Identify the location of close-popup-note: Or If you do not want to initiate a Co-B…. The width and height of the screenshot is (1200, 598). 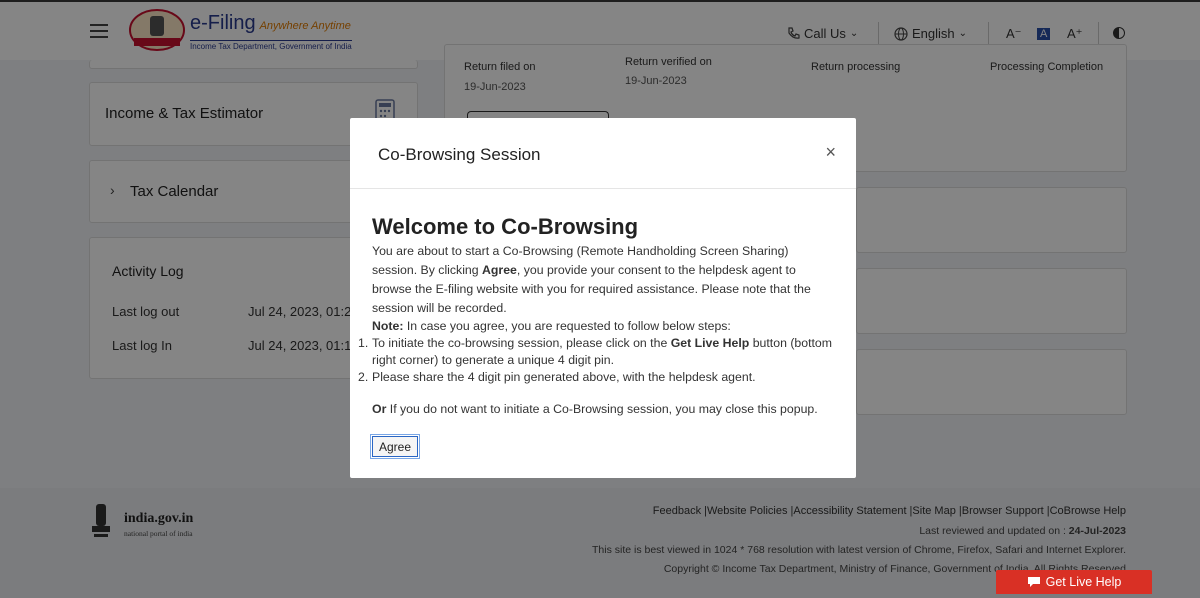
(595, 409).